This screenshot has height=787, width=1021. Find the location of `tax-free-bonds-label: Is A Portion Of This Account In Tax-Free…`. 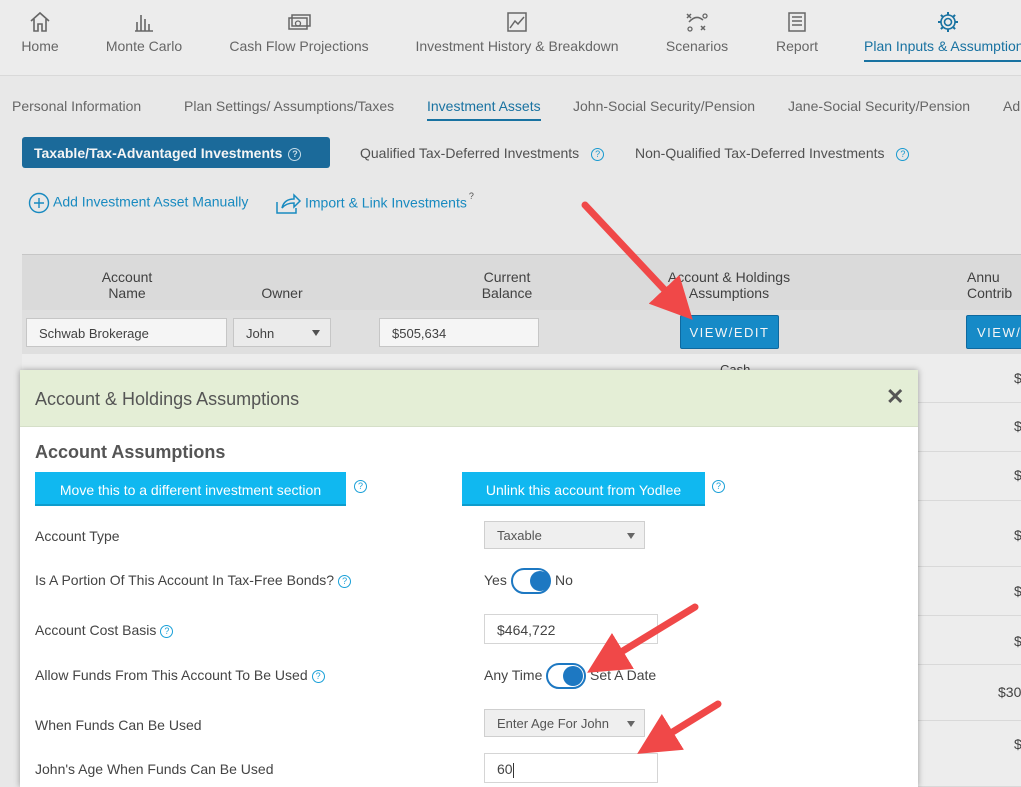

tax-free-bonds-label: Is A Portion Of This Account In Tax-Free… is located at coordinates (193, 580).